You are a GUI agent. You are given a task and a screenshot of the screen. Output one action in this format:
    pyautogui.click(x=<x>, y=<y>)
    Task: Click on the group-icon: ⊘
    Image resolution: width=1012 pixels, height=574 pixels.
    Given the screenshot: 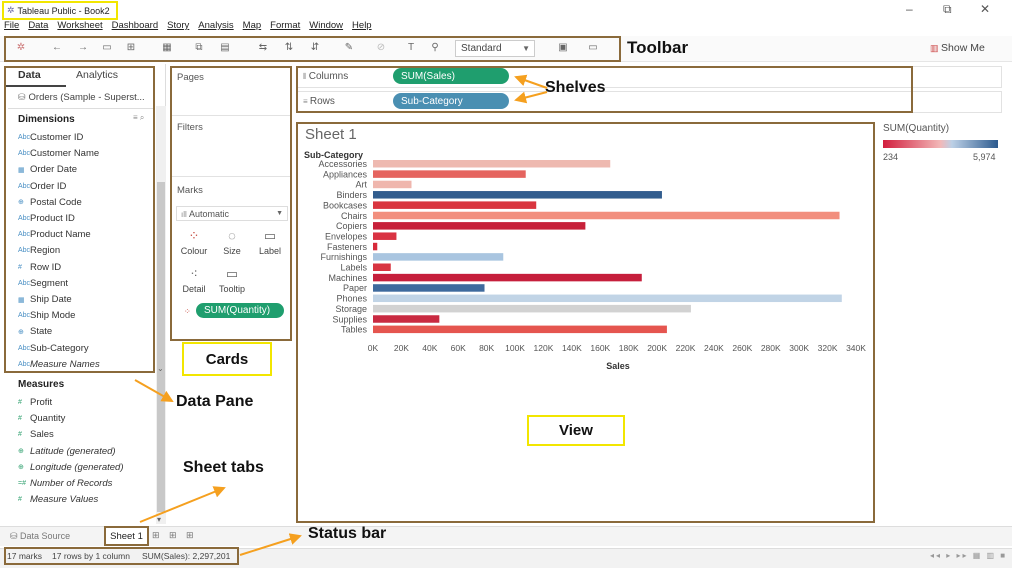 What is the action you would take?
    pyautogui.click(x=381, y=47)
    